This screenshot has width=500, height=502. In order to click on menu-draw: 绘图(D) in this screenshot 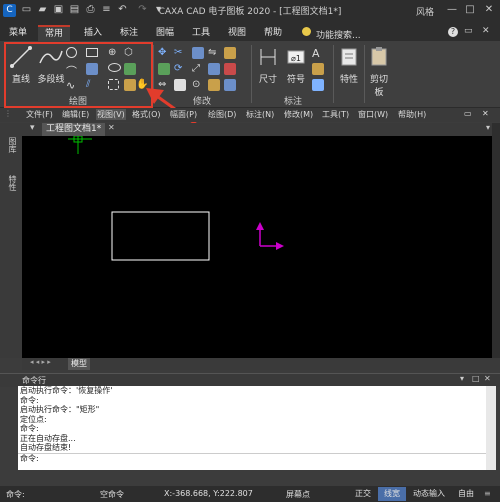, I will do `click(222, 114)`.